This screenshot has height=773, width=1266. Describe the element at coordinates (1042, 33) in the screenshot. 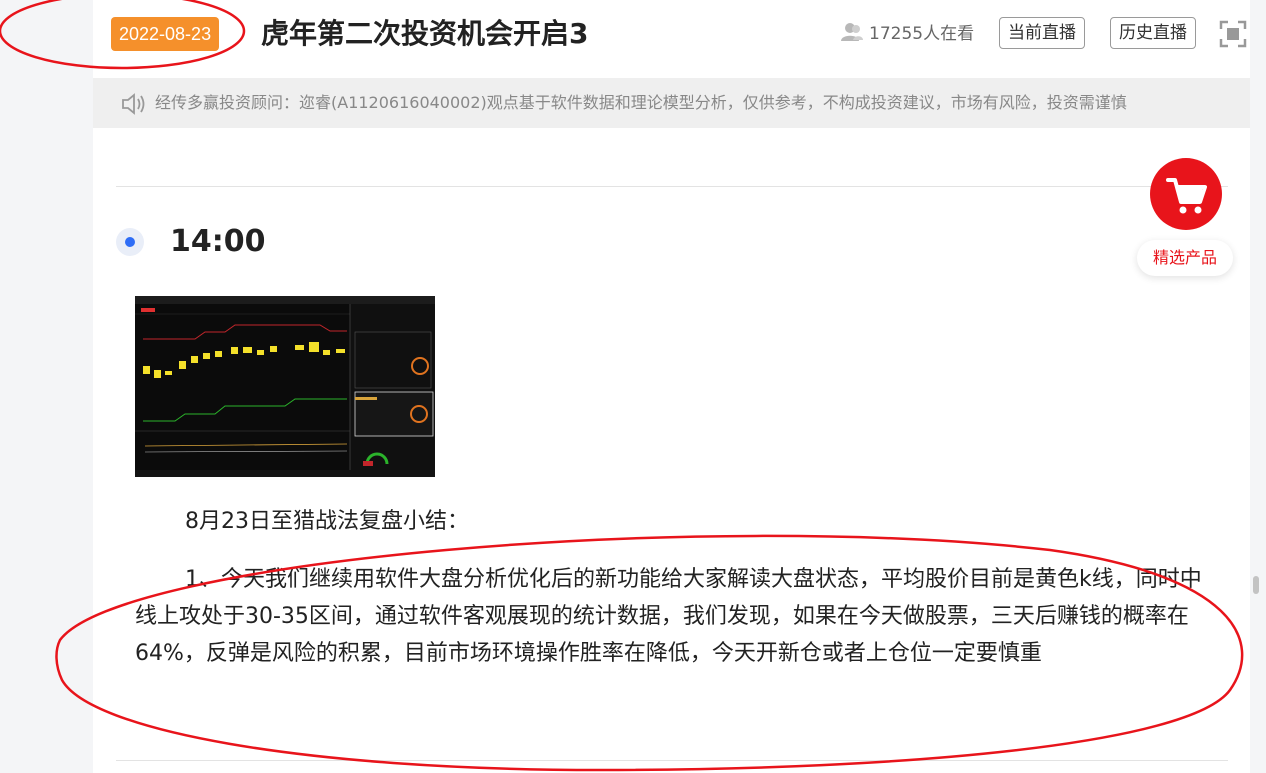

I see `current-live-button: 当前直播` at that location.